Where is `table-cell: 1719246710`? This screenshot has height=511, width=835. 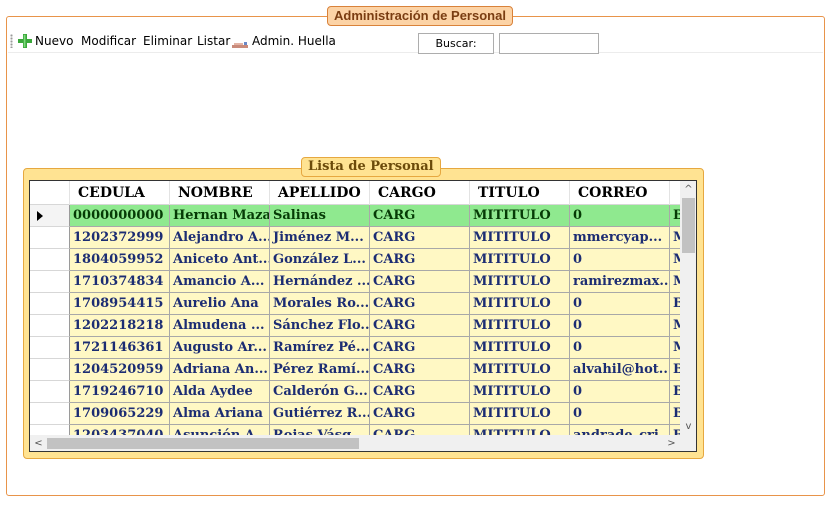 table-cell: 1719246710 is located at coordinates (120, 392).